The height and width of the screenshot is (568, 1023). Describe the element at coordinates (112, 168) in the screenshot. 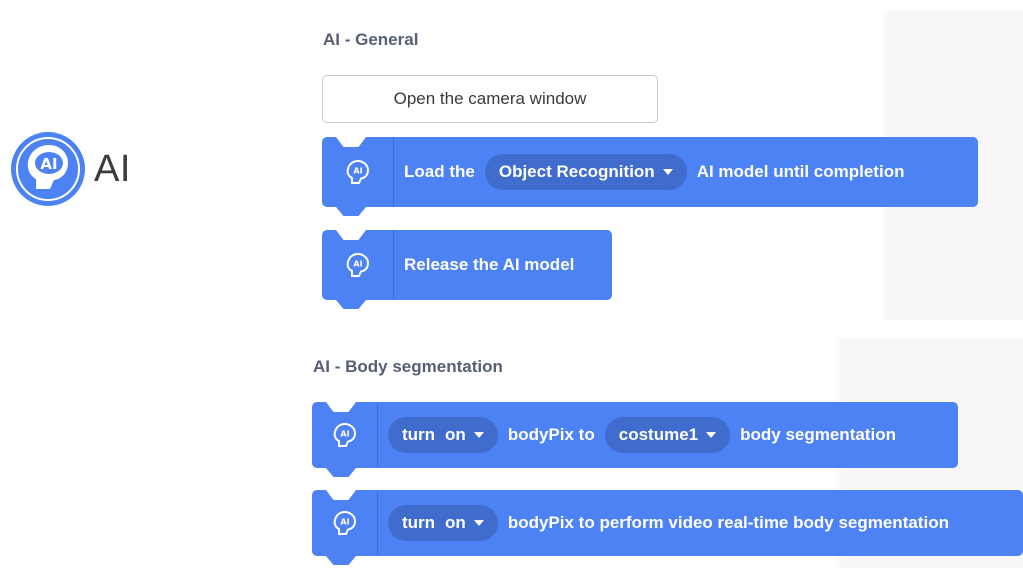

I see `category-label: AI` at that location.